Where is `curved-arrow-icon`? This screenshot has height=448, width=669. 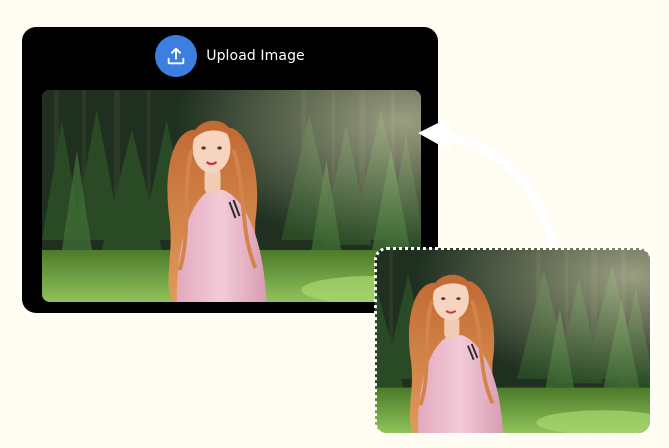 curved-arrow-icon is located at coordinates (489, 188).